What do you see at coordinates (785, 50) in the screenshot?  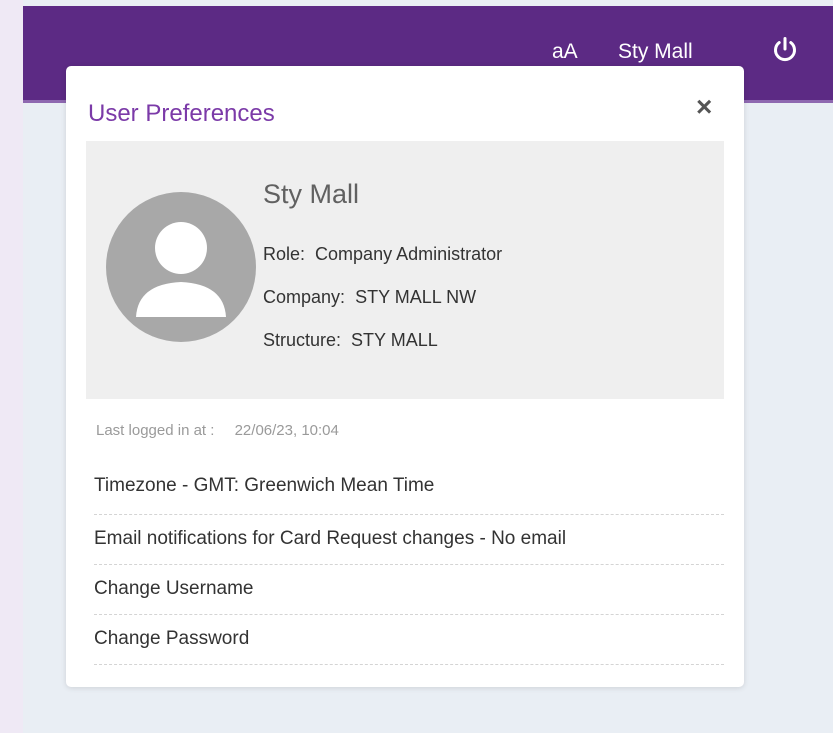 I see `power-icon` at bounding box center [785, 50].